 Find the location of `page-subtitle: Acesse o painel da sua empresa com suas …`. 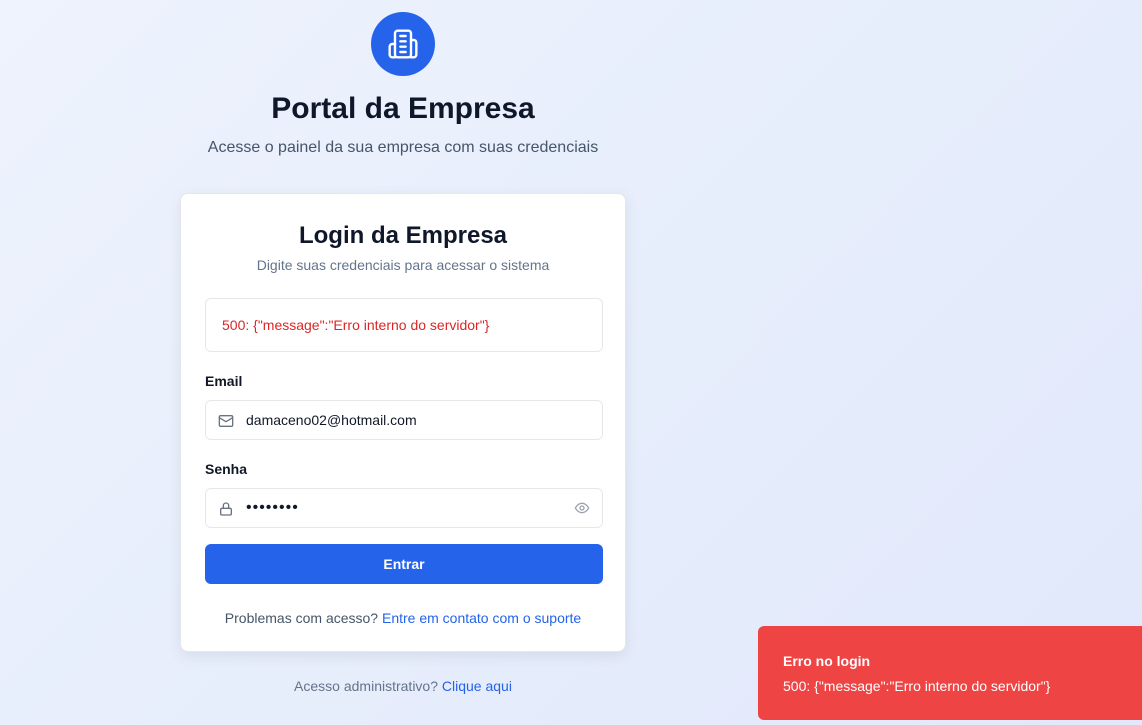

page-subtitle: Acesse o painel da sua empresa com suas … is located at coordinates (403, 147).